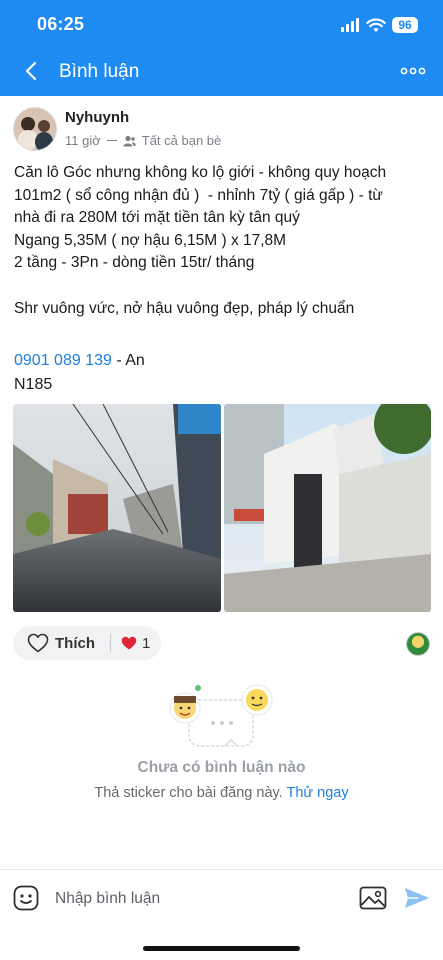  I want to click on heart-red-icon, so click(129, 643).